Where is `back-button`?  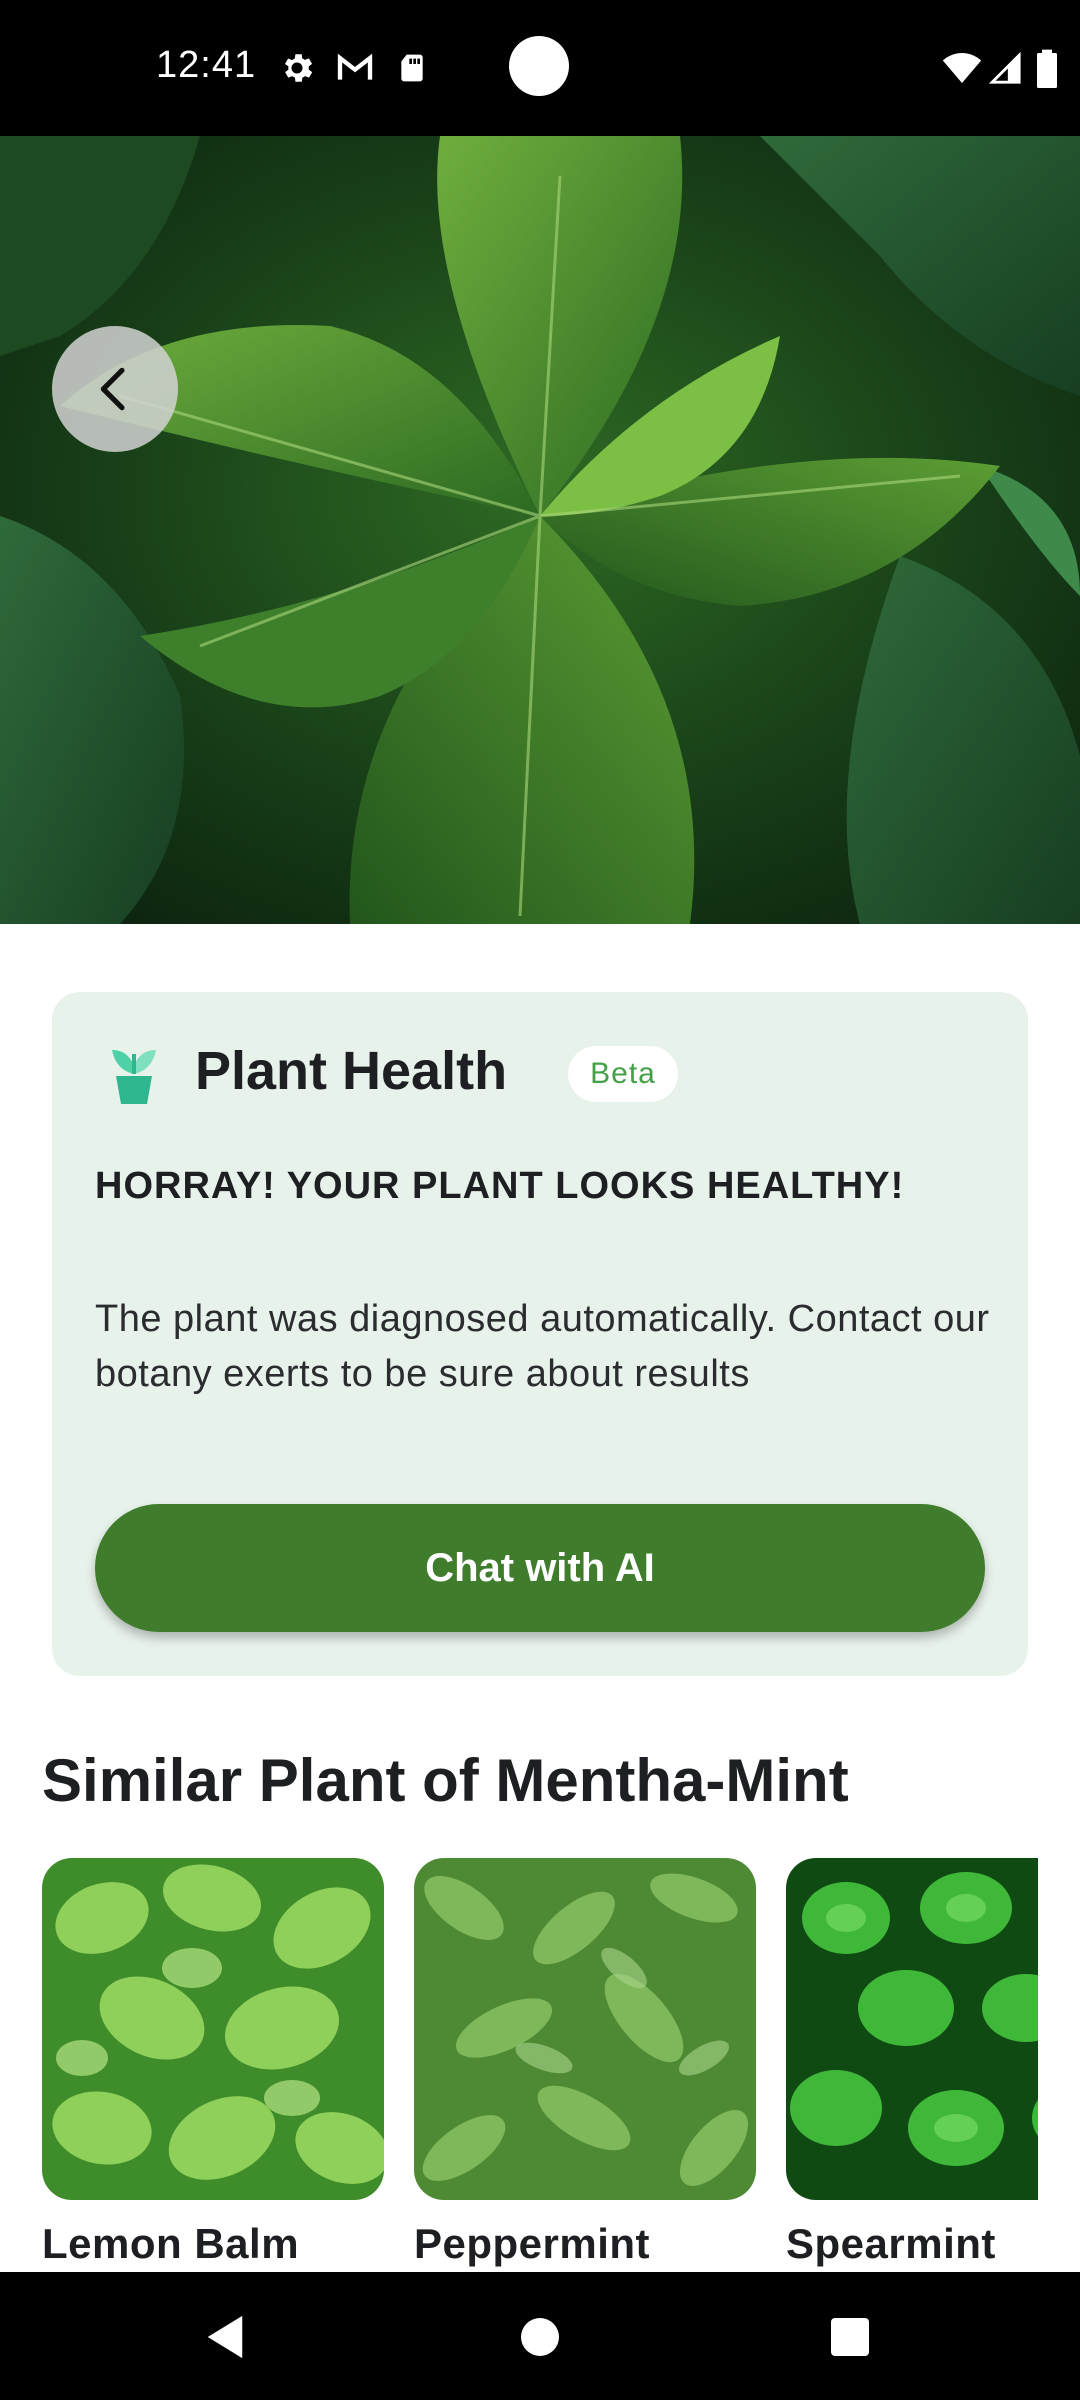 back-button is located at coordinates (115, 389).